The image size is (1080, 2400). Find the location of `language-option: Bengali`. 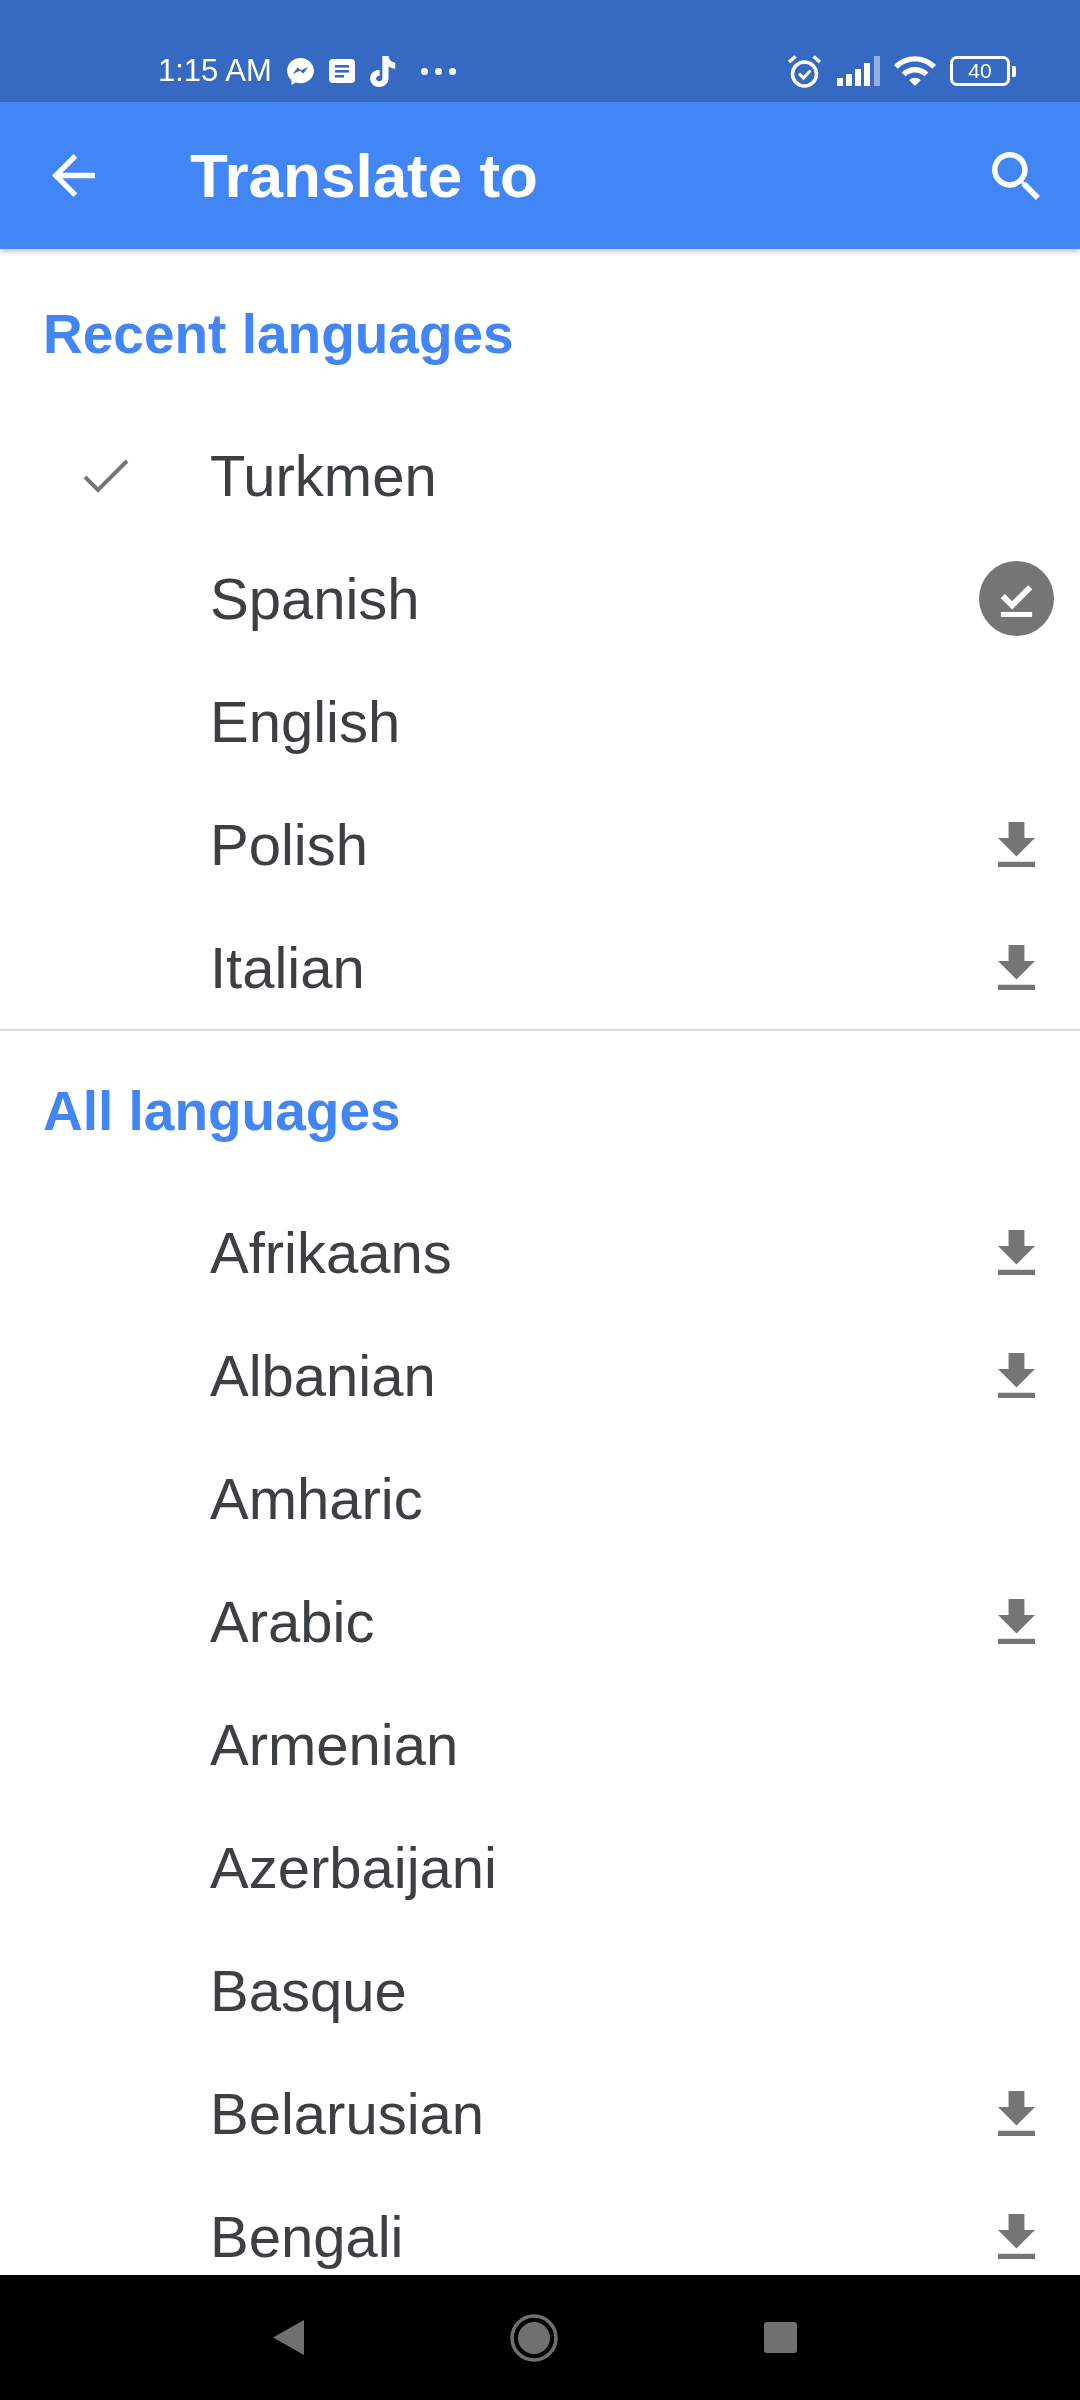

language-option: Bengali is located at coordinates (307, 2236).